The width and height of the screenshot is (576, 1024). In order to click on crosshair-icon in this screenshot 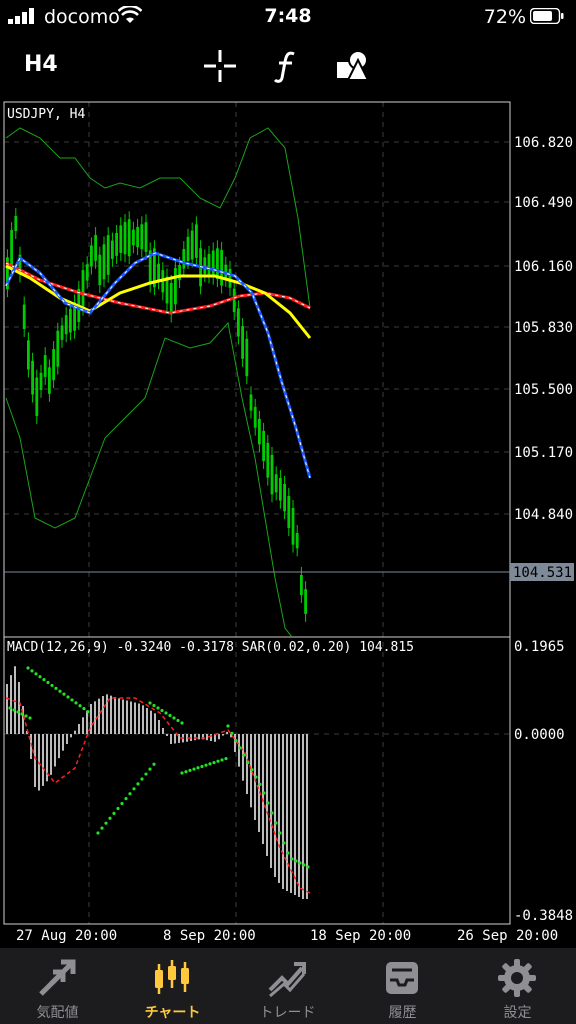, I will do `click(220, 66)`.